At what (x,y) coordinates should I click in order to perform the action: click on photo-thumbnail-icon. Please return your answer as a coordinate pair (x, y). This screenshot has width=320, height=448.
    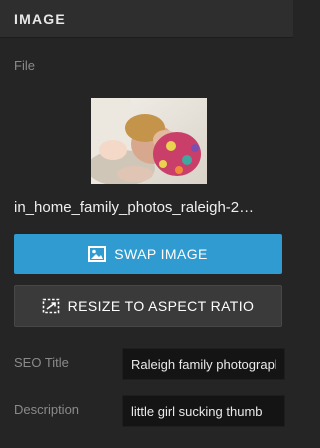
    Looking at the image, I should click on (149, 141).